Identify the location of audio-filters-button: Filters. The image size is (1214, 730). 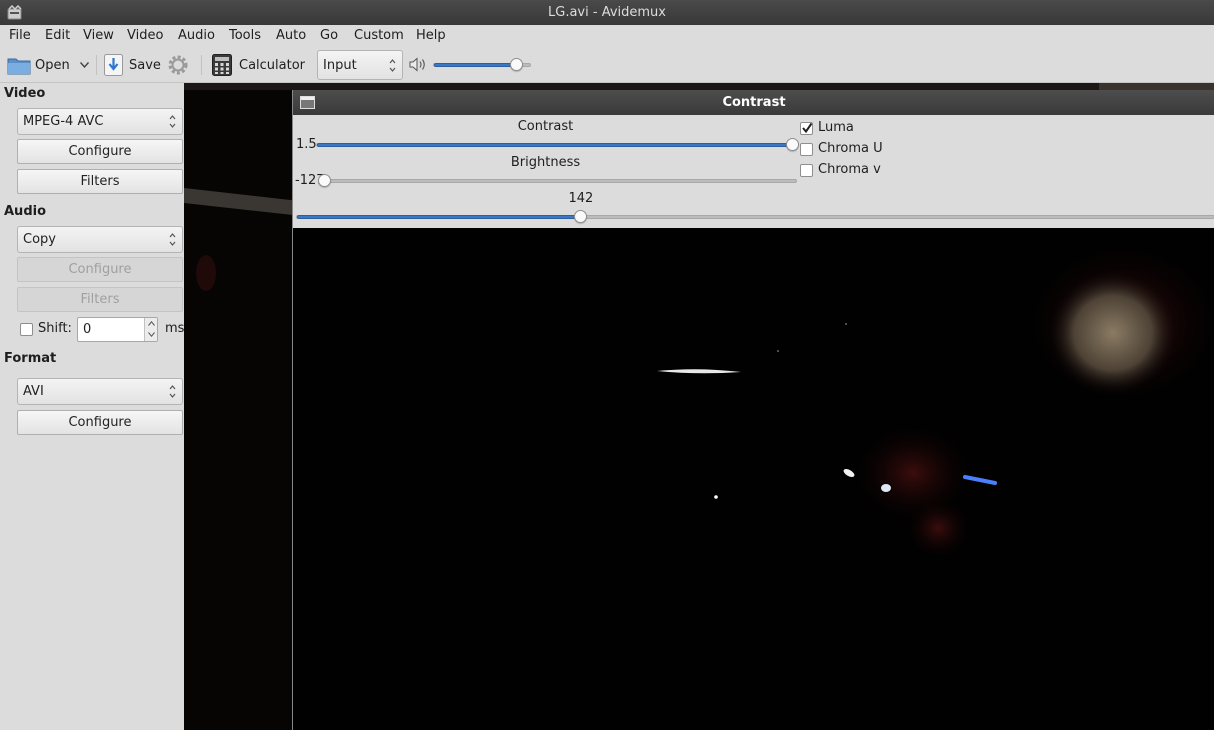
(100, 299).